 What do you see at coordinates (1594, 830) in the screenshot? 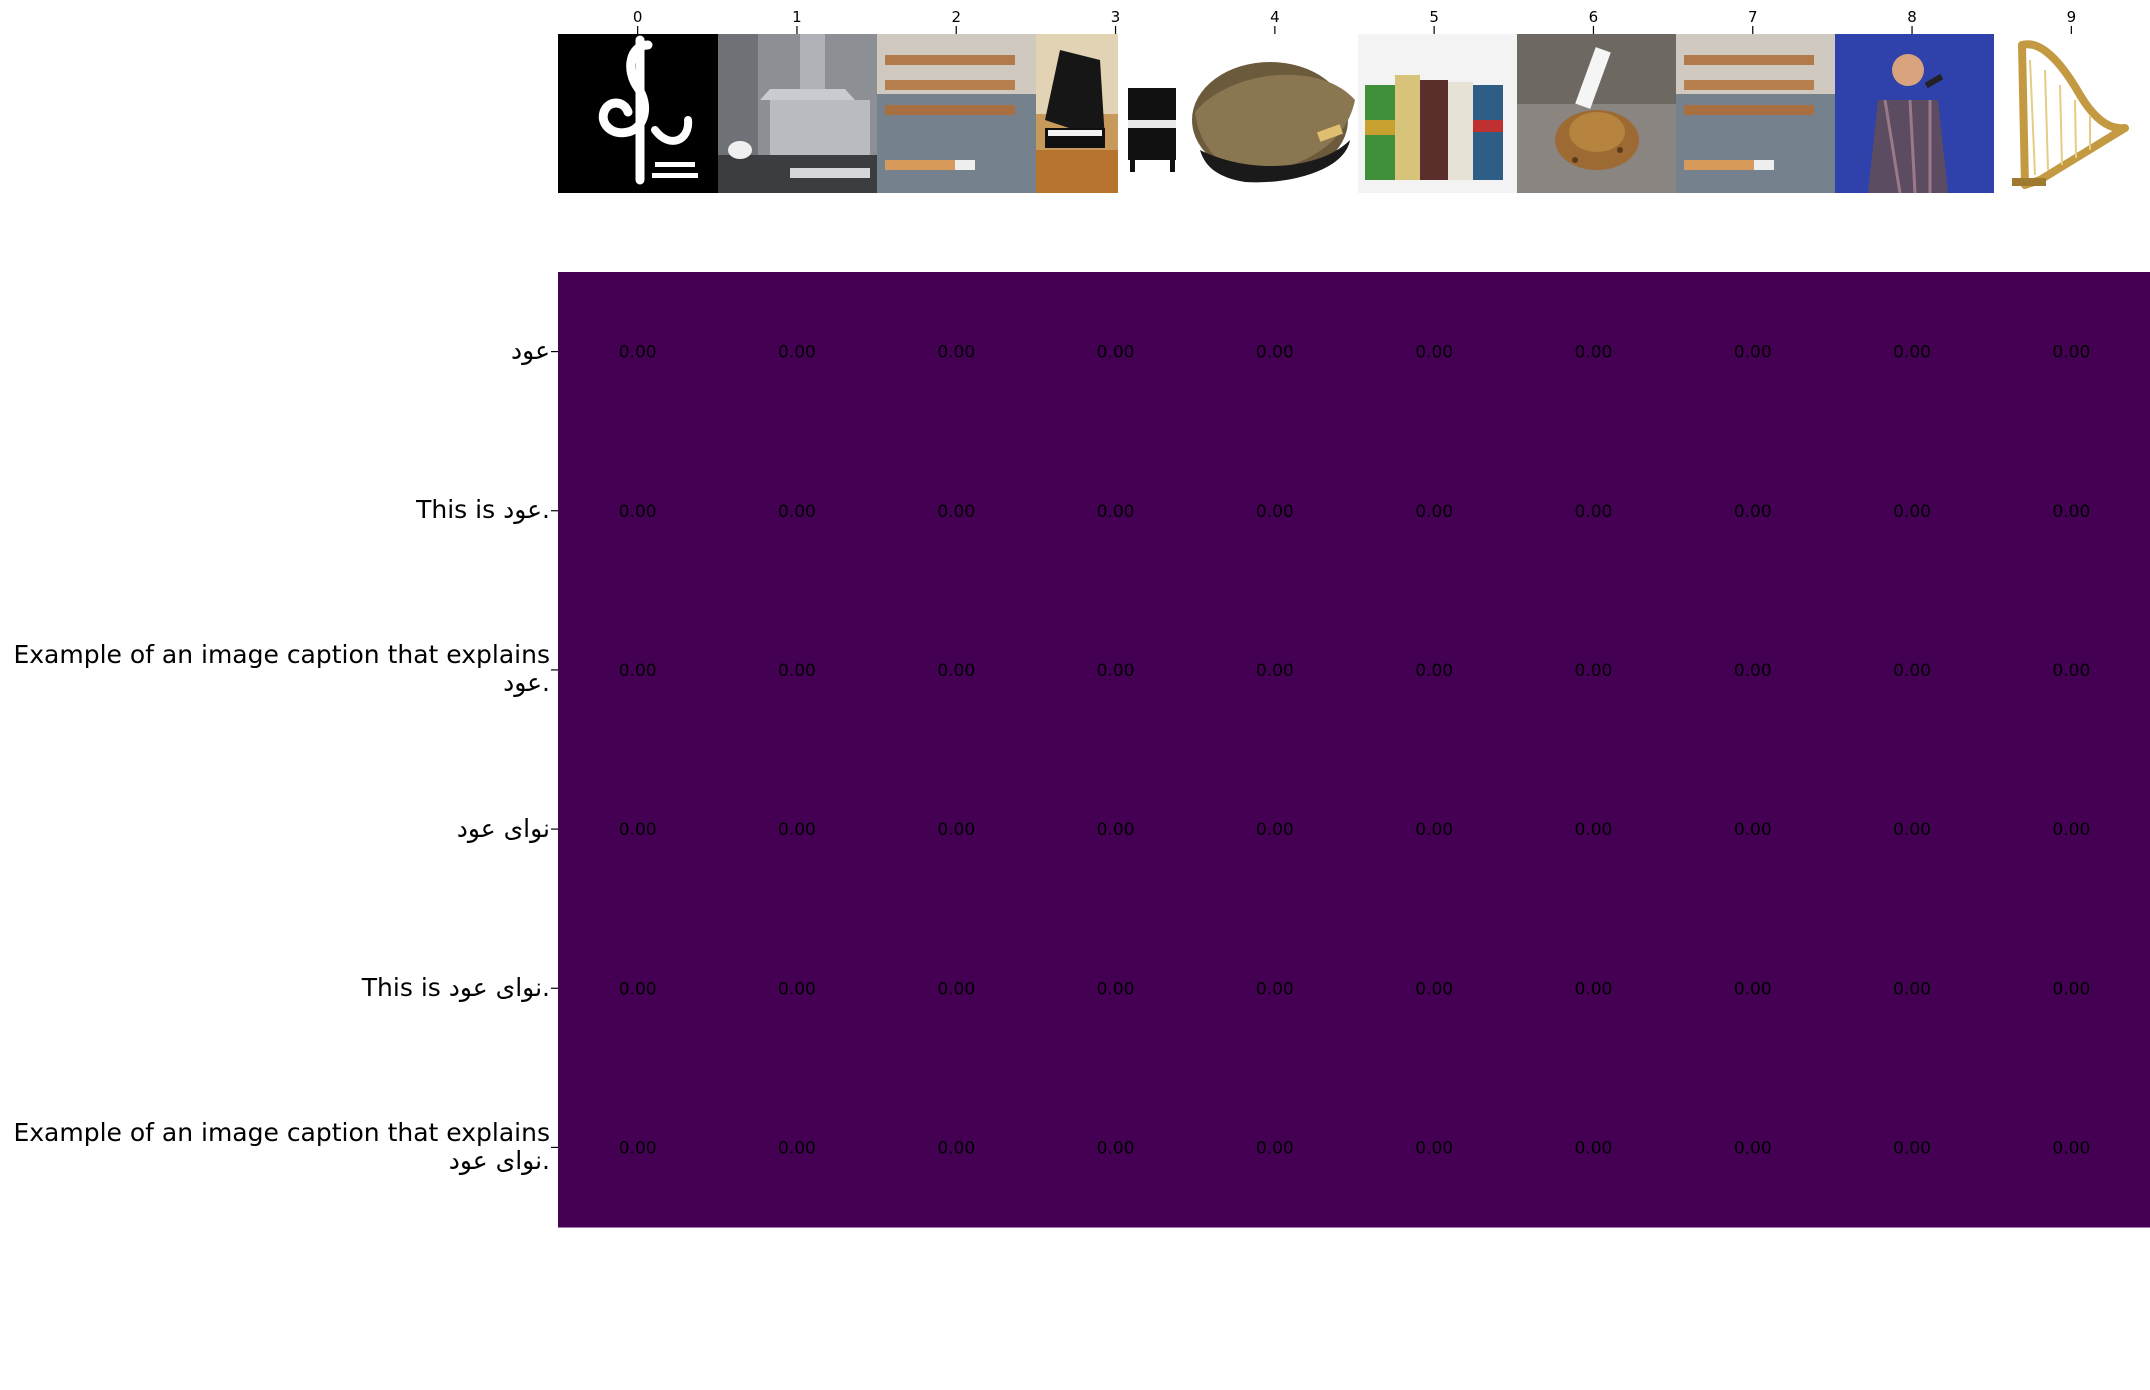
I see `cell-label-3-6: 0.00` at bounding box center [1594, 830].